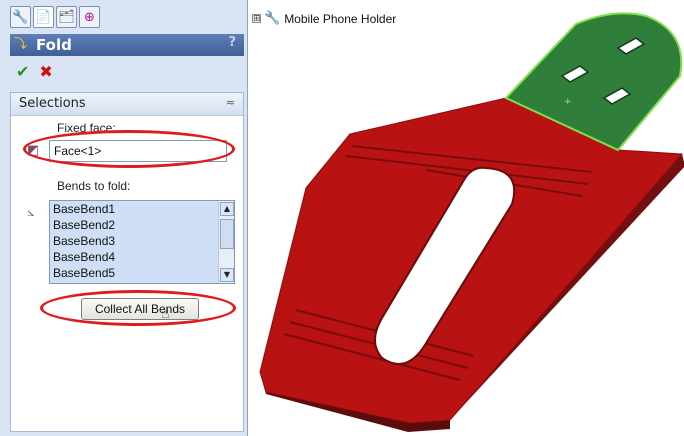  I want to click on property-manager-tab: 📄, so click(43, 17).